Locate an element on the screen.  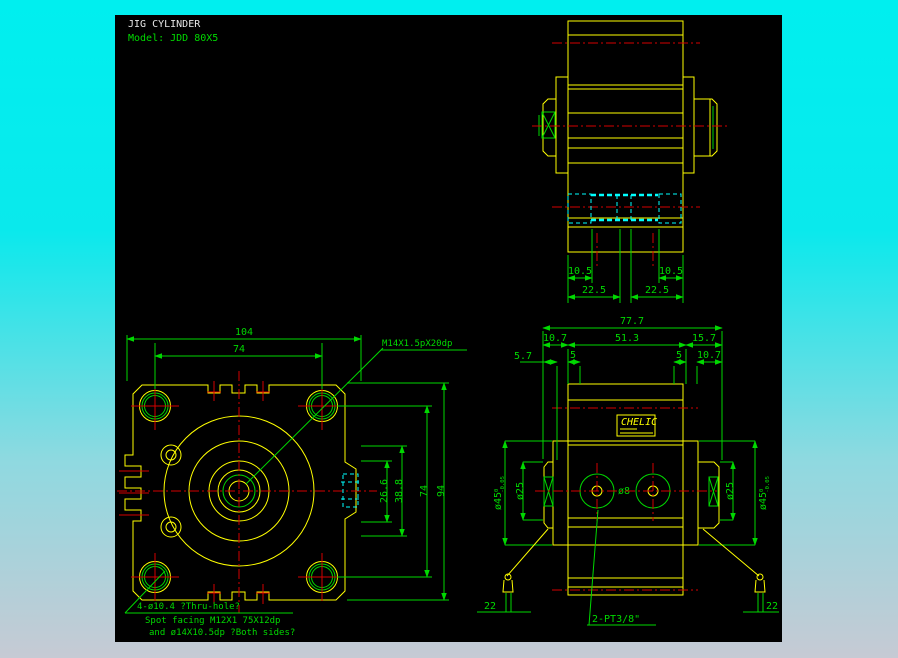
brand-logo: CHELIC is located at coordinates (639, 422).